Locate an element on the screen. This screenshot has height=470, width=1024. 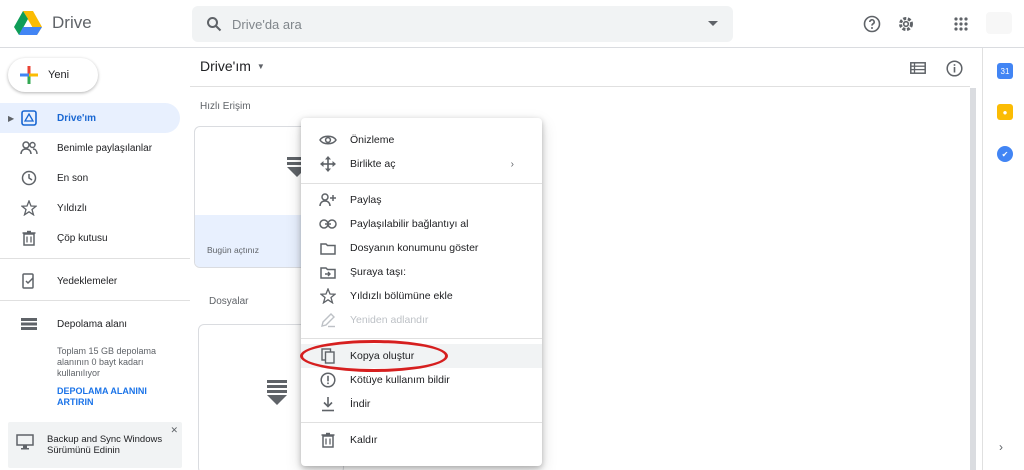
menu-item-add-star: Yıldızlı bölümüne ekle is located at coordinates (421, 296).